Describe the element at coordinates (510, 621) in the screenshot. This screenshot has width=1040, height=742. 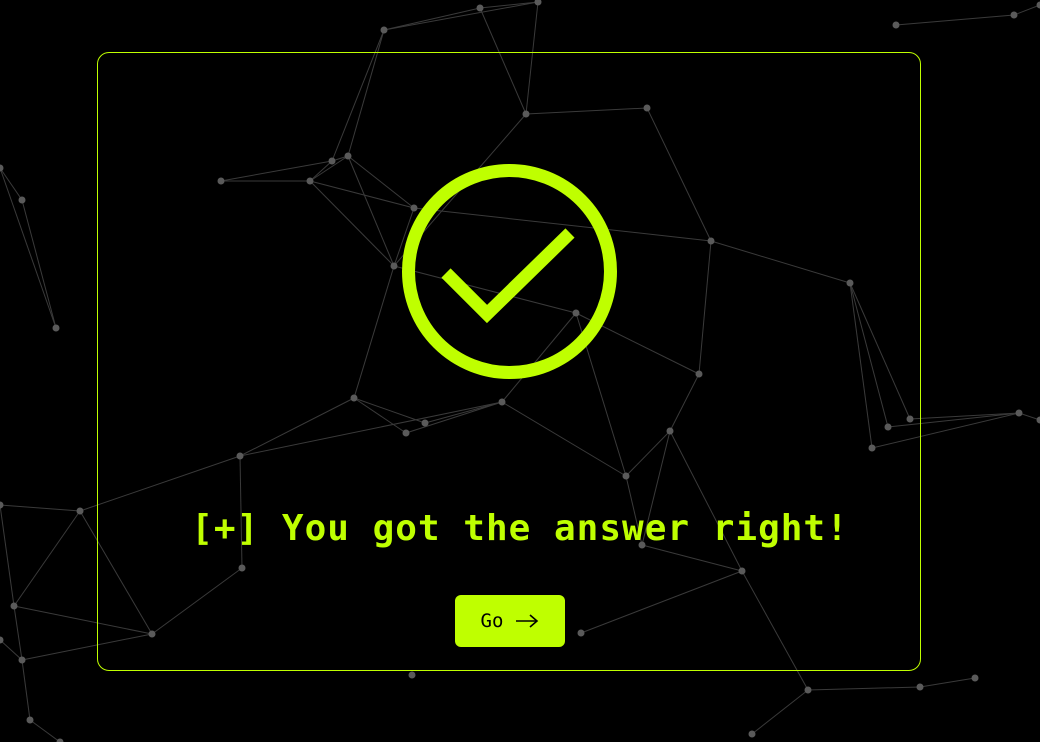
I see `go-button: Go` at that location.